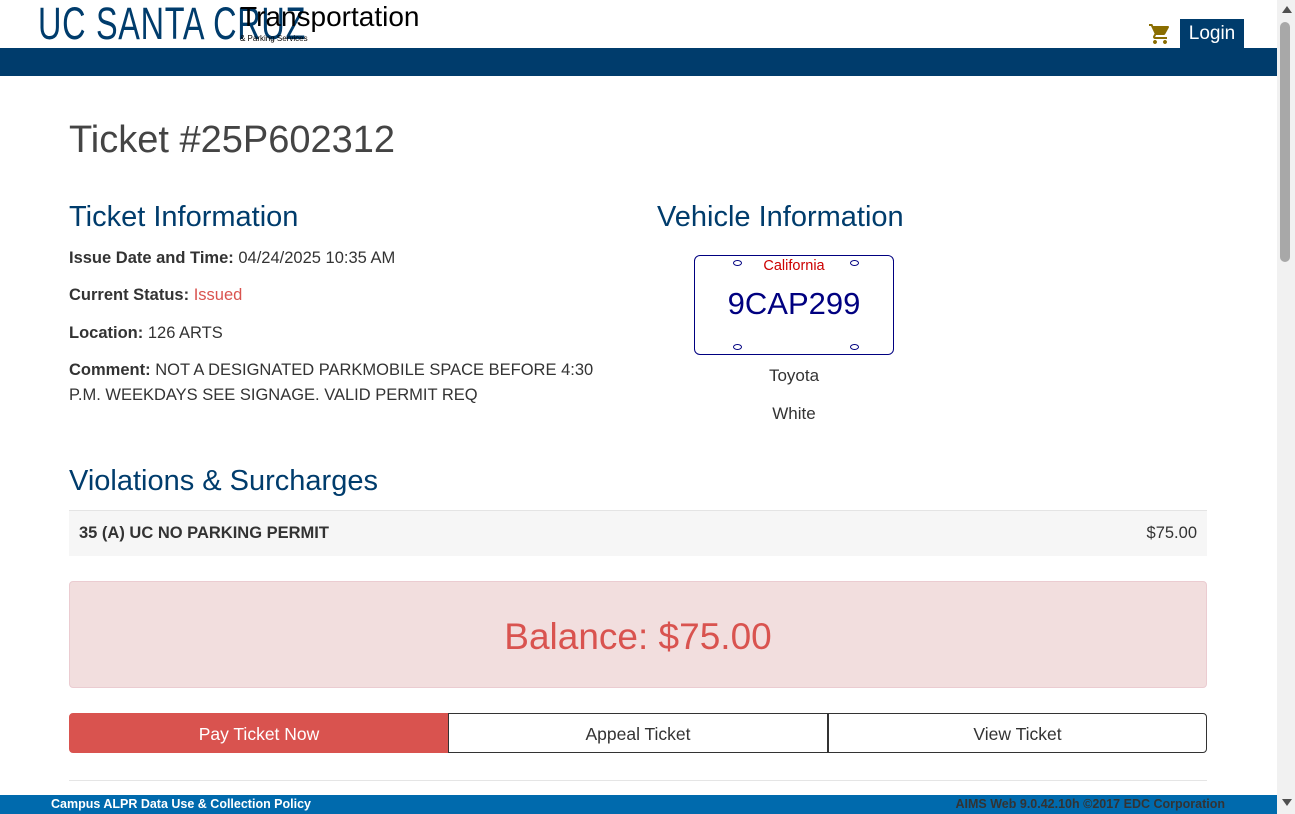 Image resolution: width=1295 pixels, height=814 pixels. I want to click on violations-heading: Violations & Surcharges, so click(223, 481).